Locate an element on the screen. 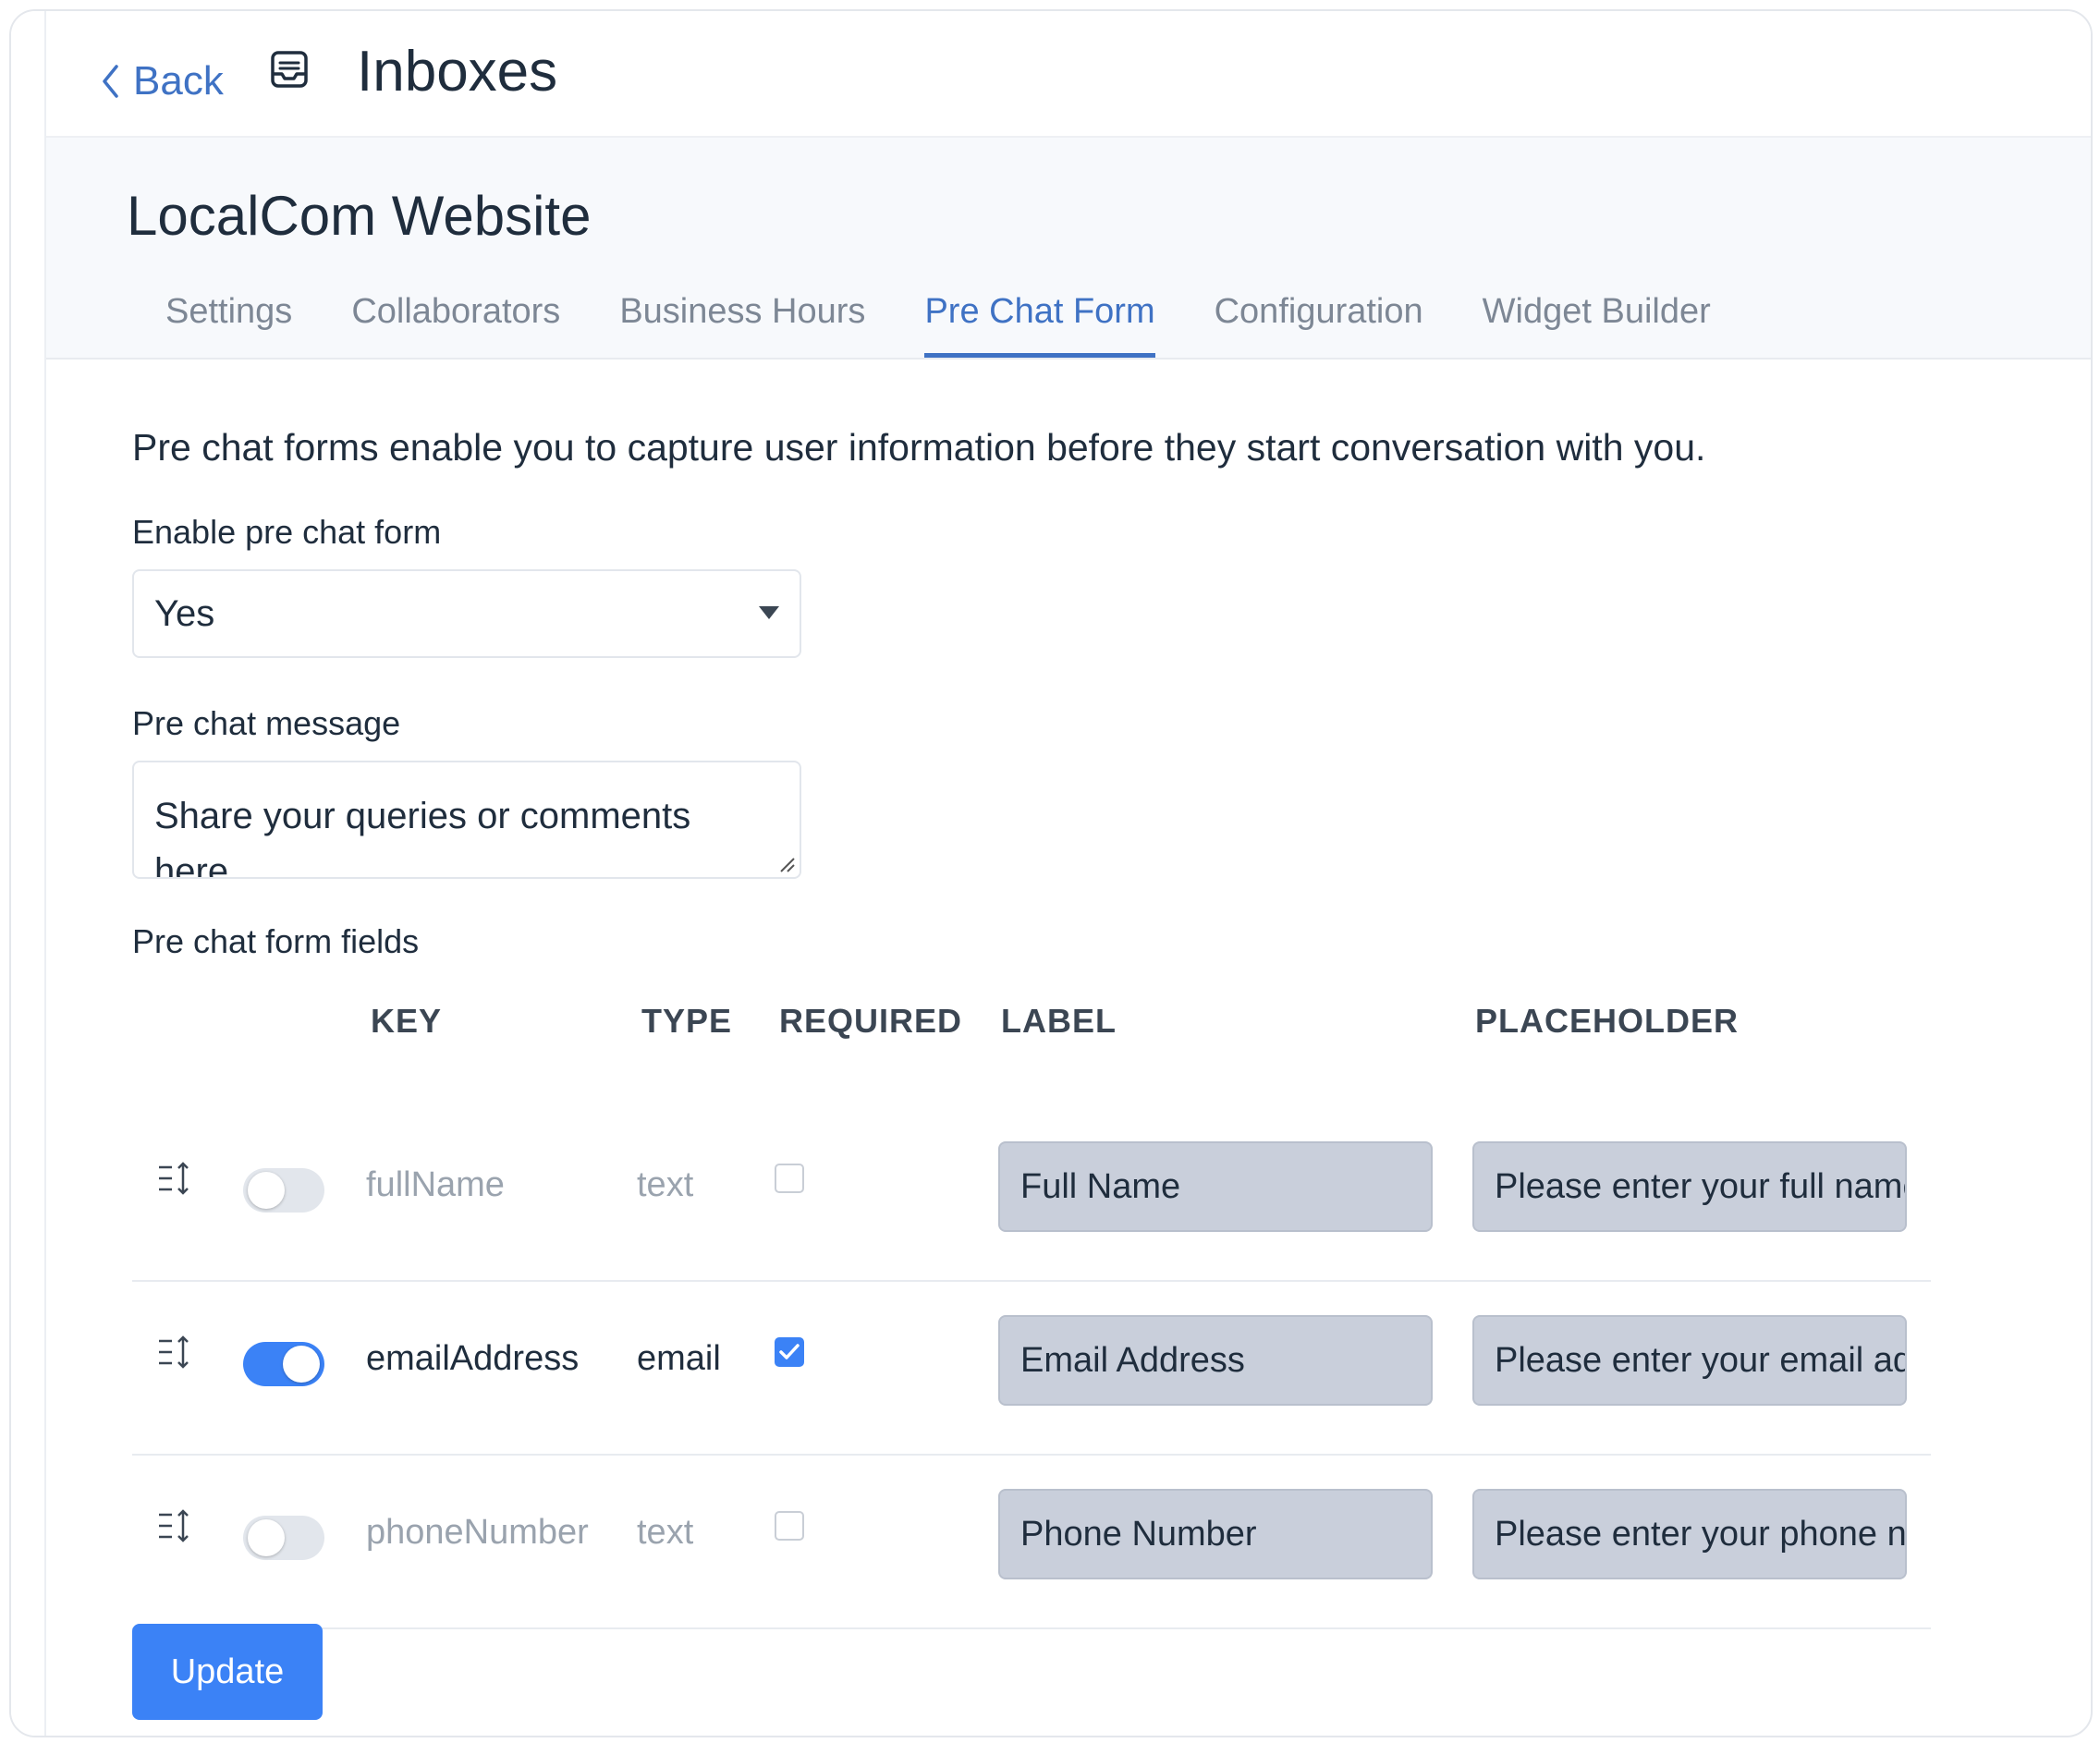  message-text: Share your queries or comments here. is located at coordinates (423, 837).